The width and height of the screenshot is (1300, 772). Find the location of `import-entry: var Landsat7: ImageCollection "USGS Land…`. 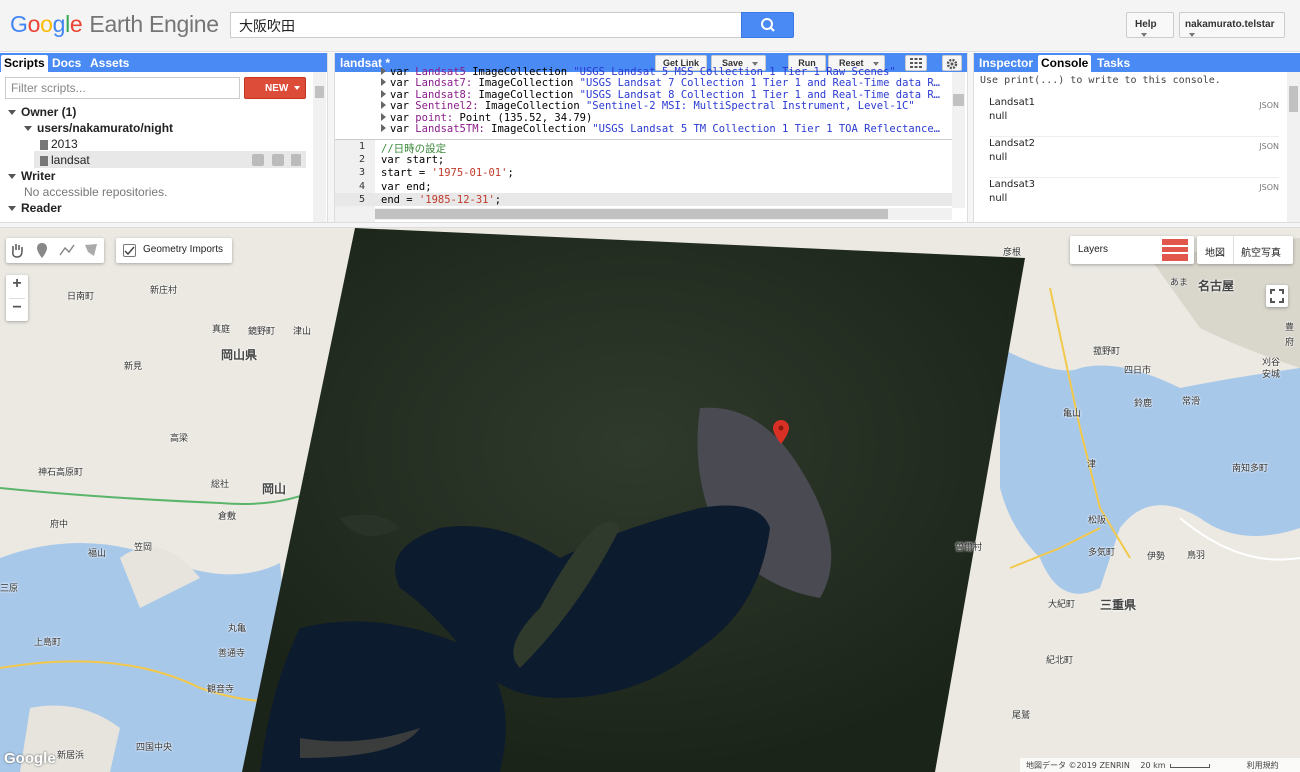

import-entry: var Landsat7: ImageCollection "USGS Land… is located at coordinates (660, 83).